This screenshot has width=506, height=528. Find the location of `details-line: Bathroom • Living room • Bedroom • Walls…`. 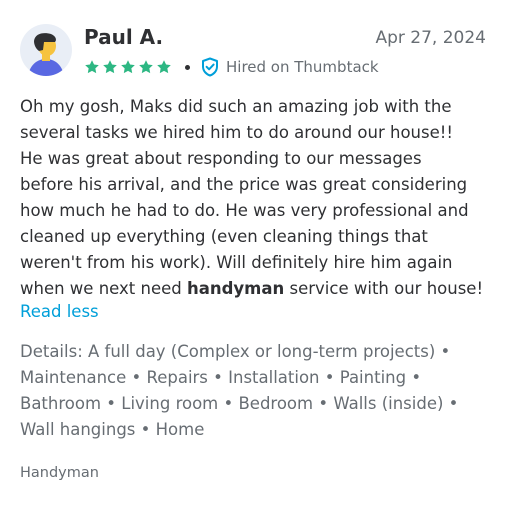

details-line: Bathroom • Living room • Bedroom • Walls… is located at coordinates (239, 403).